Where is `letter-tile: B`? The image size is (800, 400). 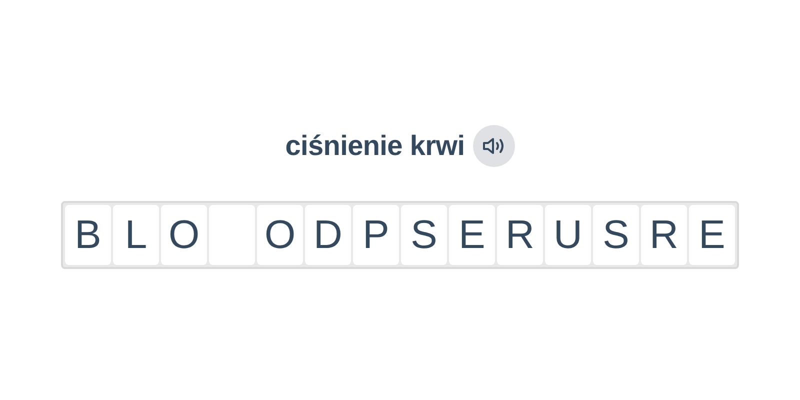
letter-tile: B is located at coordinates (88, 235).